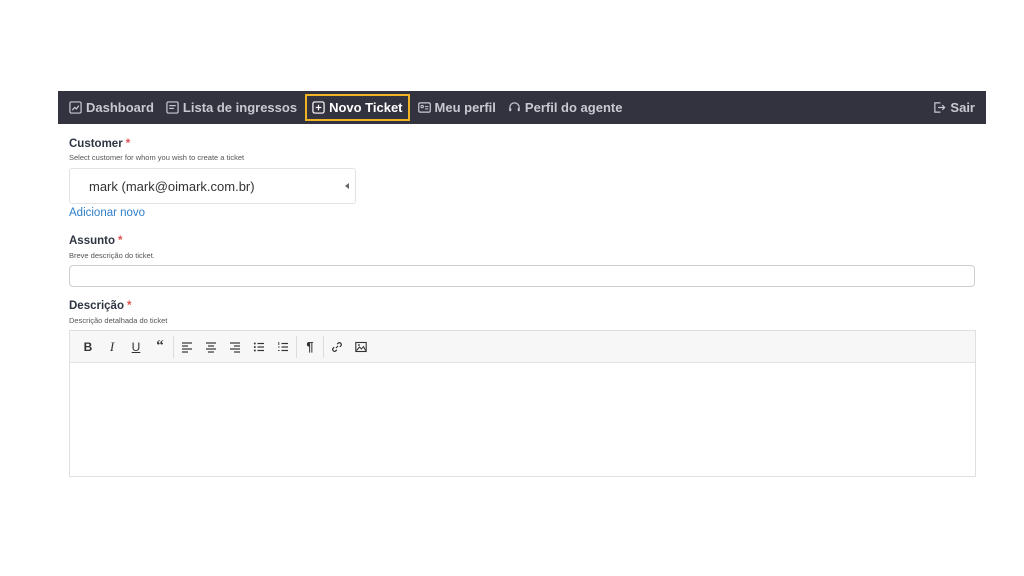  I want to click on underline-icon: U, so click(136, 347).